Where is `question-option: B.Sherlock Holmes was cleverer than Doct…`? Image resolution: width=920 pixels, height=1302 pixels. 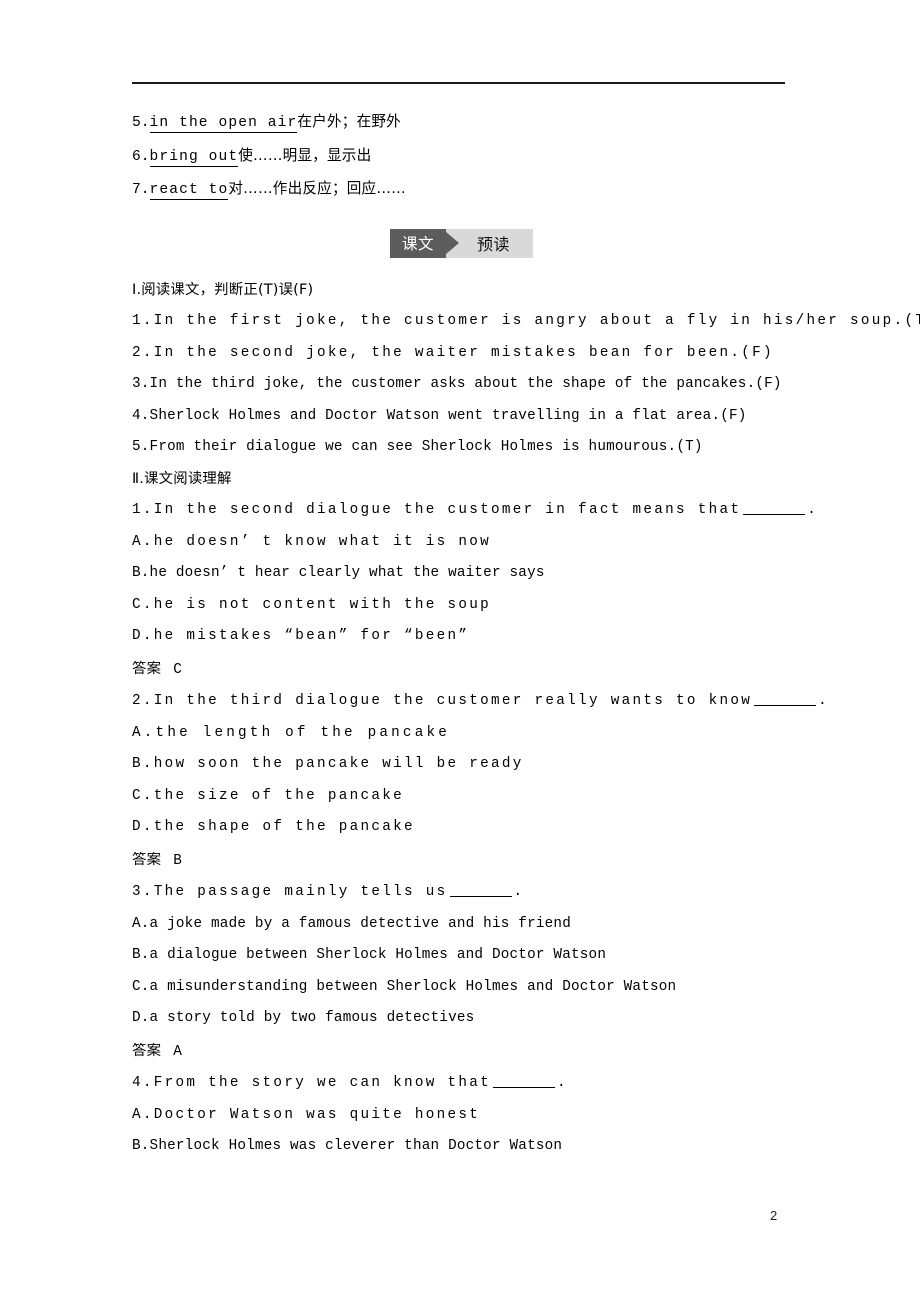
question-option: B.Sherlock Holmes was cleverer than Doct… is located at coordinates (347, 1146).